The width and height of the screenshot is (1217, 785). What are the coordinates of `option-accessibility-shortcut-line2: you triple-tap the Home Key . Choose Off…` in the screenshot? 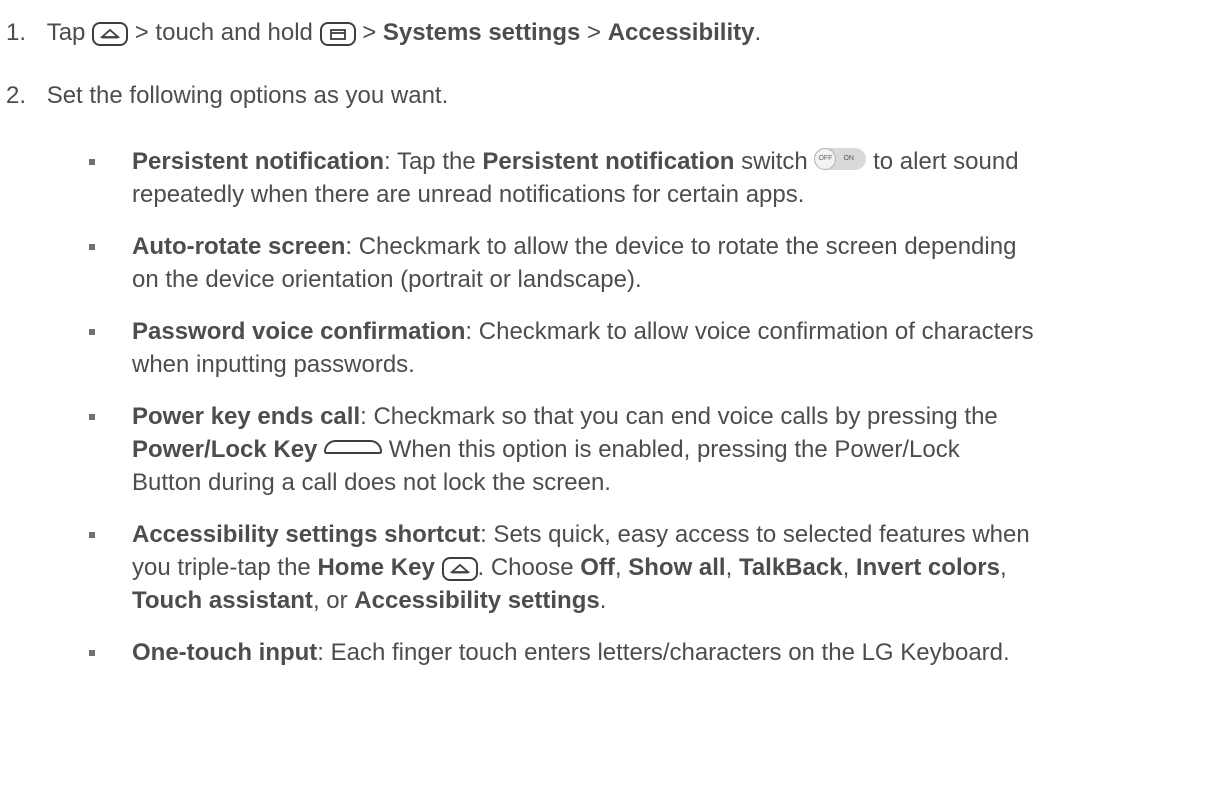 It's located at (569, 567).